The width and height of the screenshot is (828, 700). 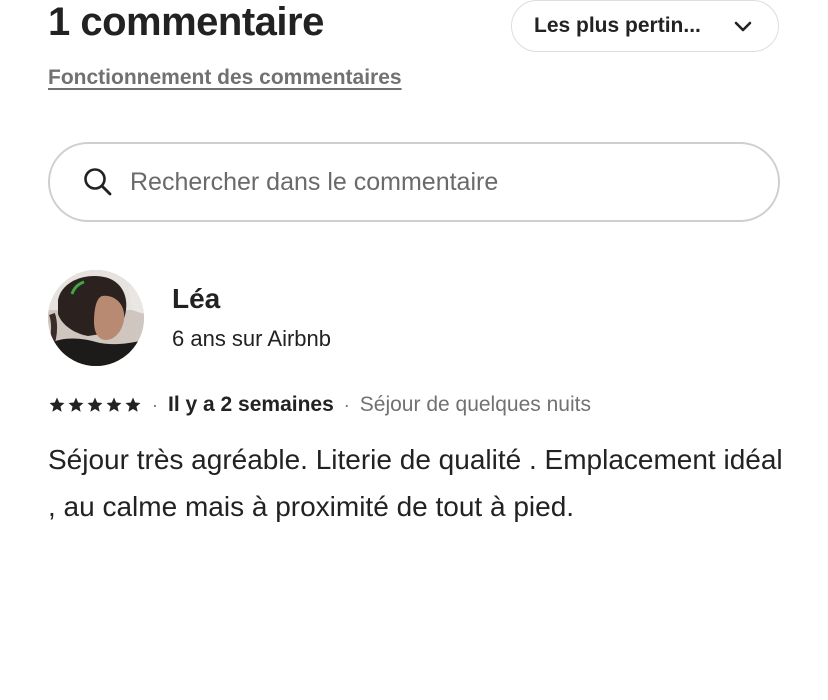 What do you see at coordinates (475, 404) in the screenshot?
I see `stay-type: Séjour de quelques nuits` at bounding box center [475, 404].